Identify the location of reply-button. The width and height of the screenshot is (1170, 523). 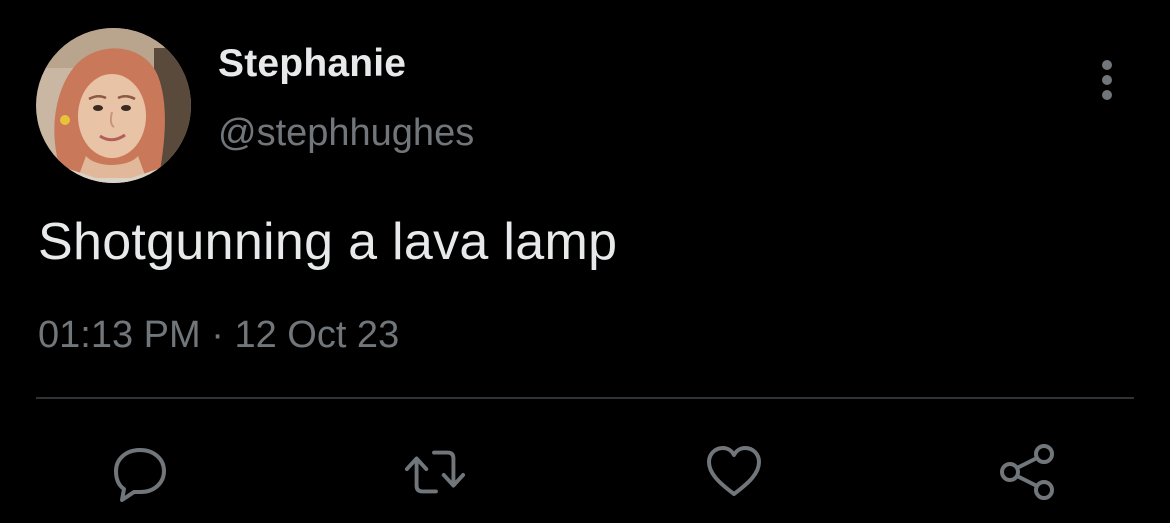
(140, 472).